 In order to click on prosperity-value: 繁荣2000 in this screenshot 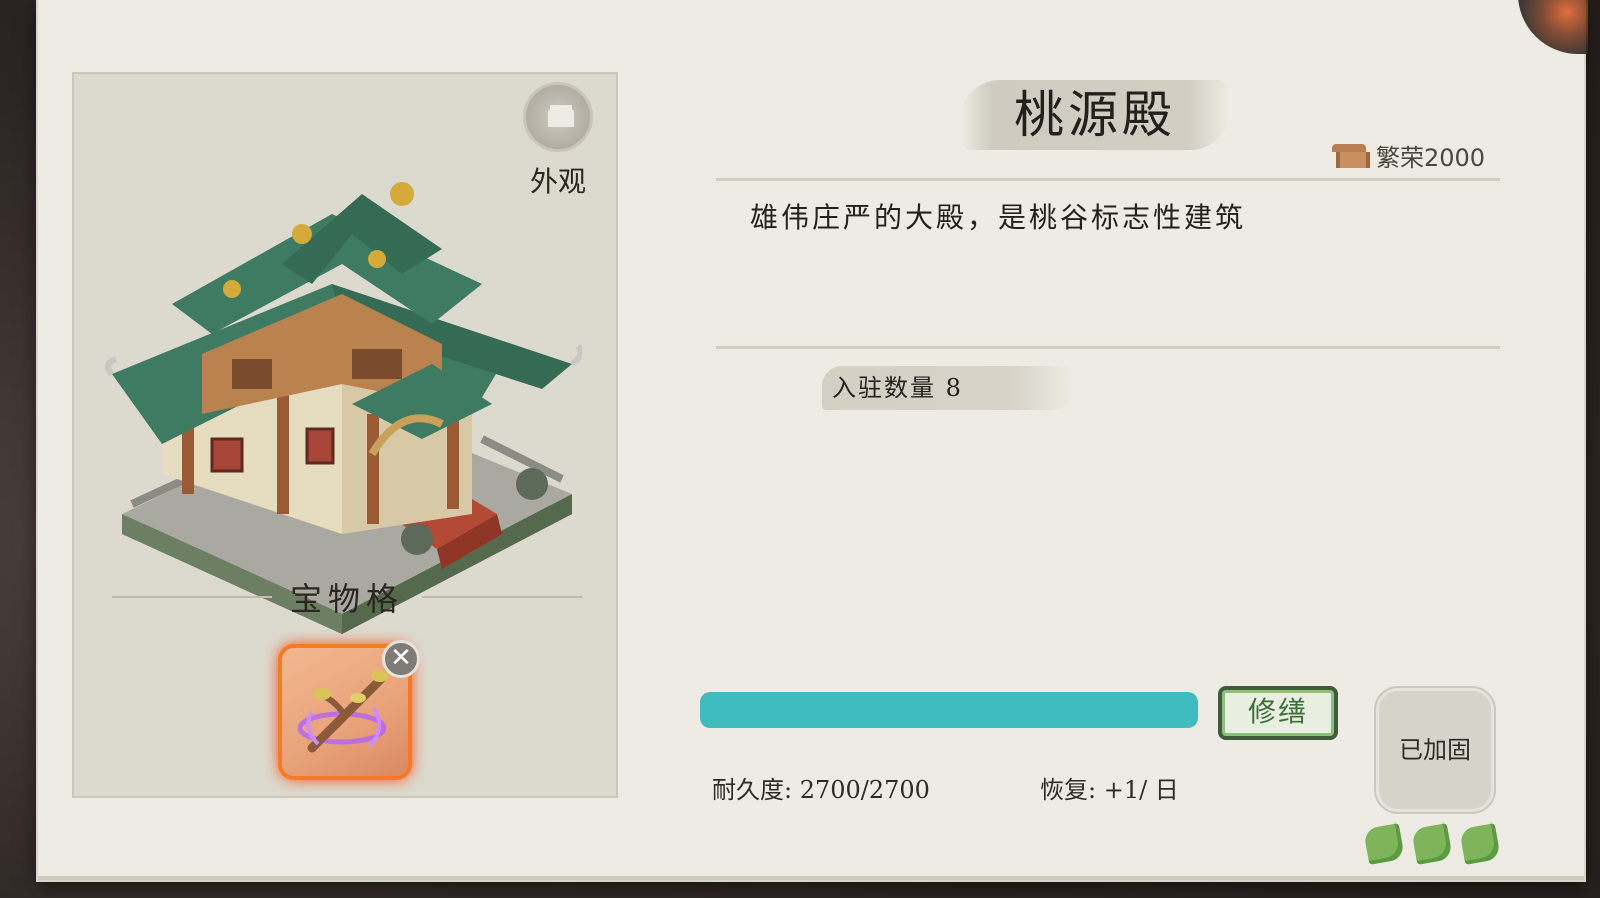, I will do `click(1431, 157)`.